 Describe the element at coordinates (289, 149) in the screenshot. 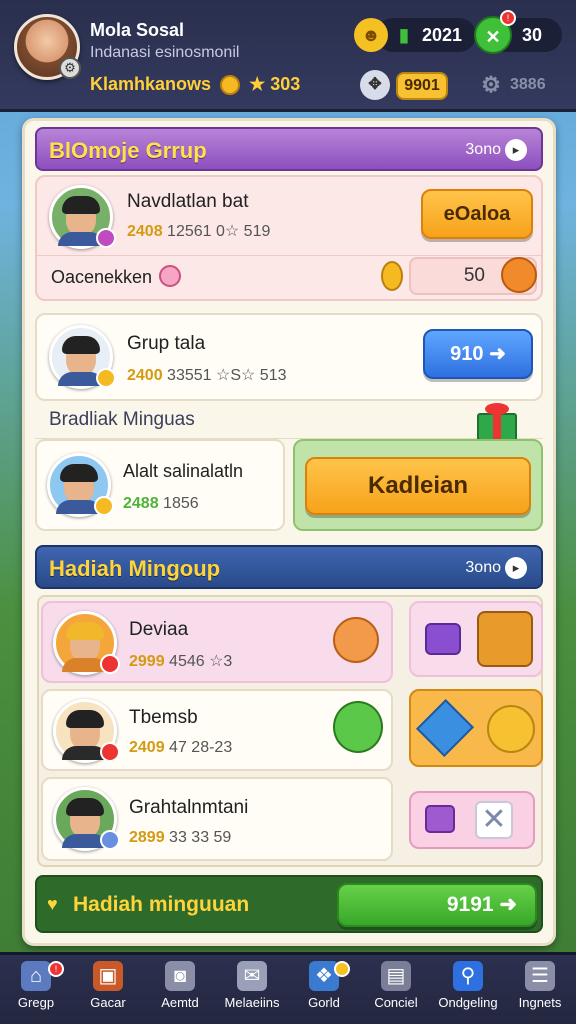

I see `group-header: BlOmoje Grrup 3ono ▸` at that location.